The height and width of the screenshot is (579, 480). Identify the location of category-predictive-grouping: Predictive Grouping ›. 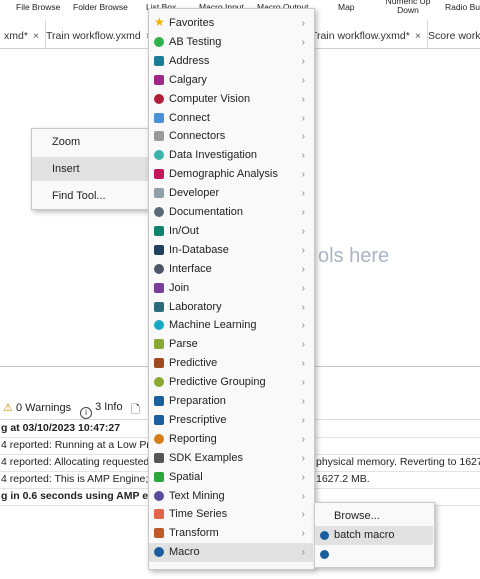
(231, 382).